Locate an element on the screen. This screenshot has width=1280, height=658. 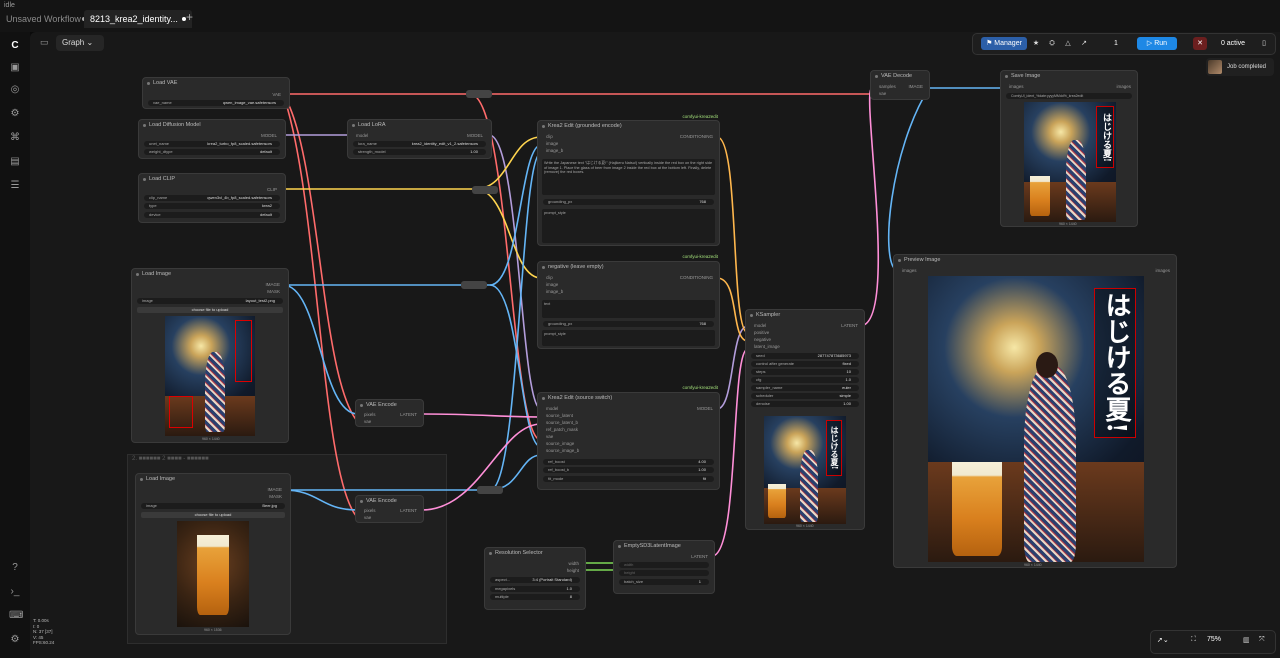
pointer-tool-icon: ➚⌄ is located at coordinates (1163, 640).